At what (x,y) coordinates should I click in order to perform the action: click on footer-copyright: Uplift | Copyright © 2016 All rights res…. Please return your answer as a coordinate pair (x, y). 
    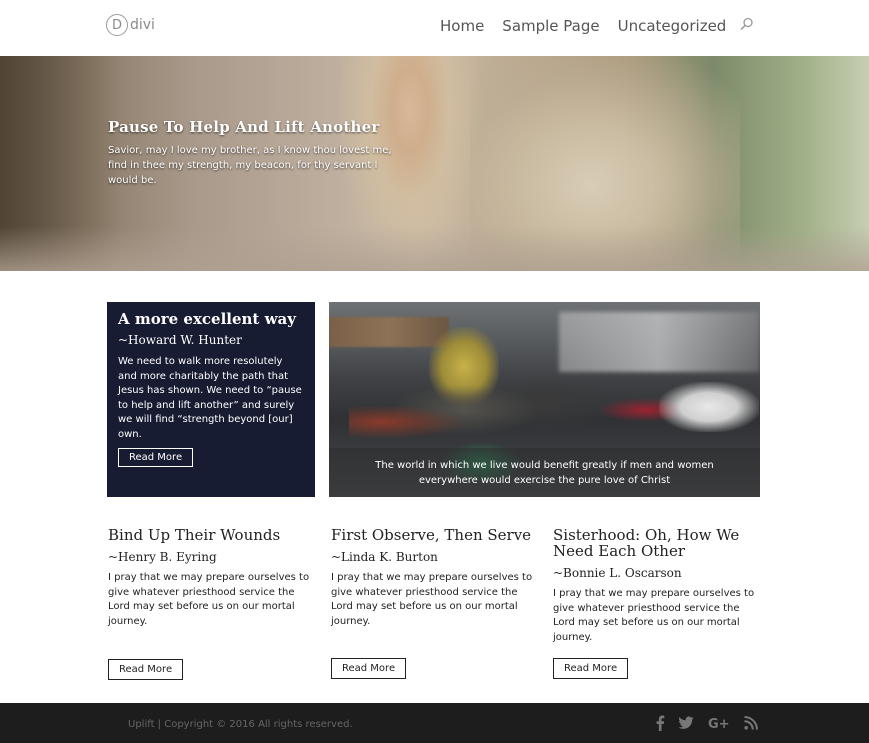
    Looking at the image, I should click on (240, 724).